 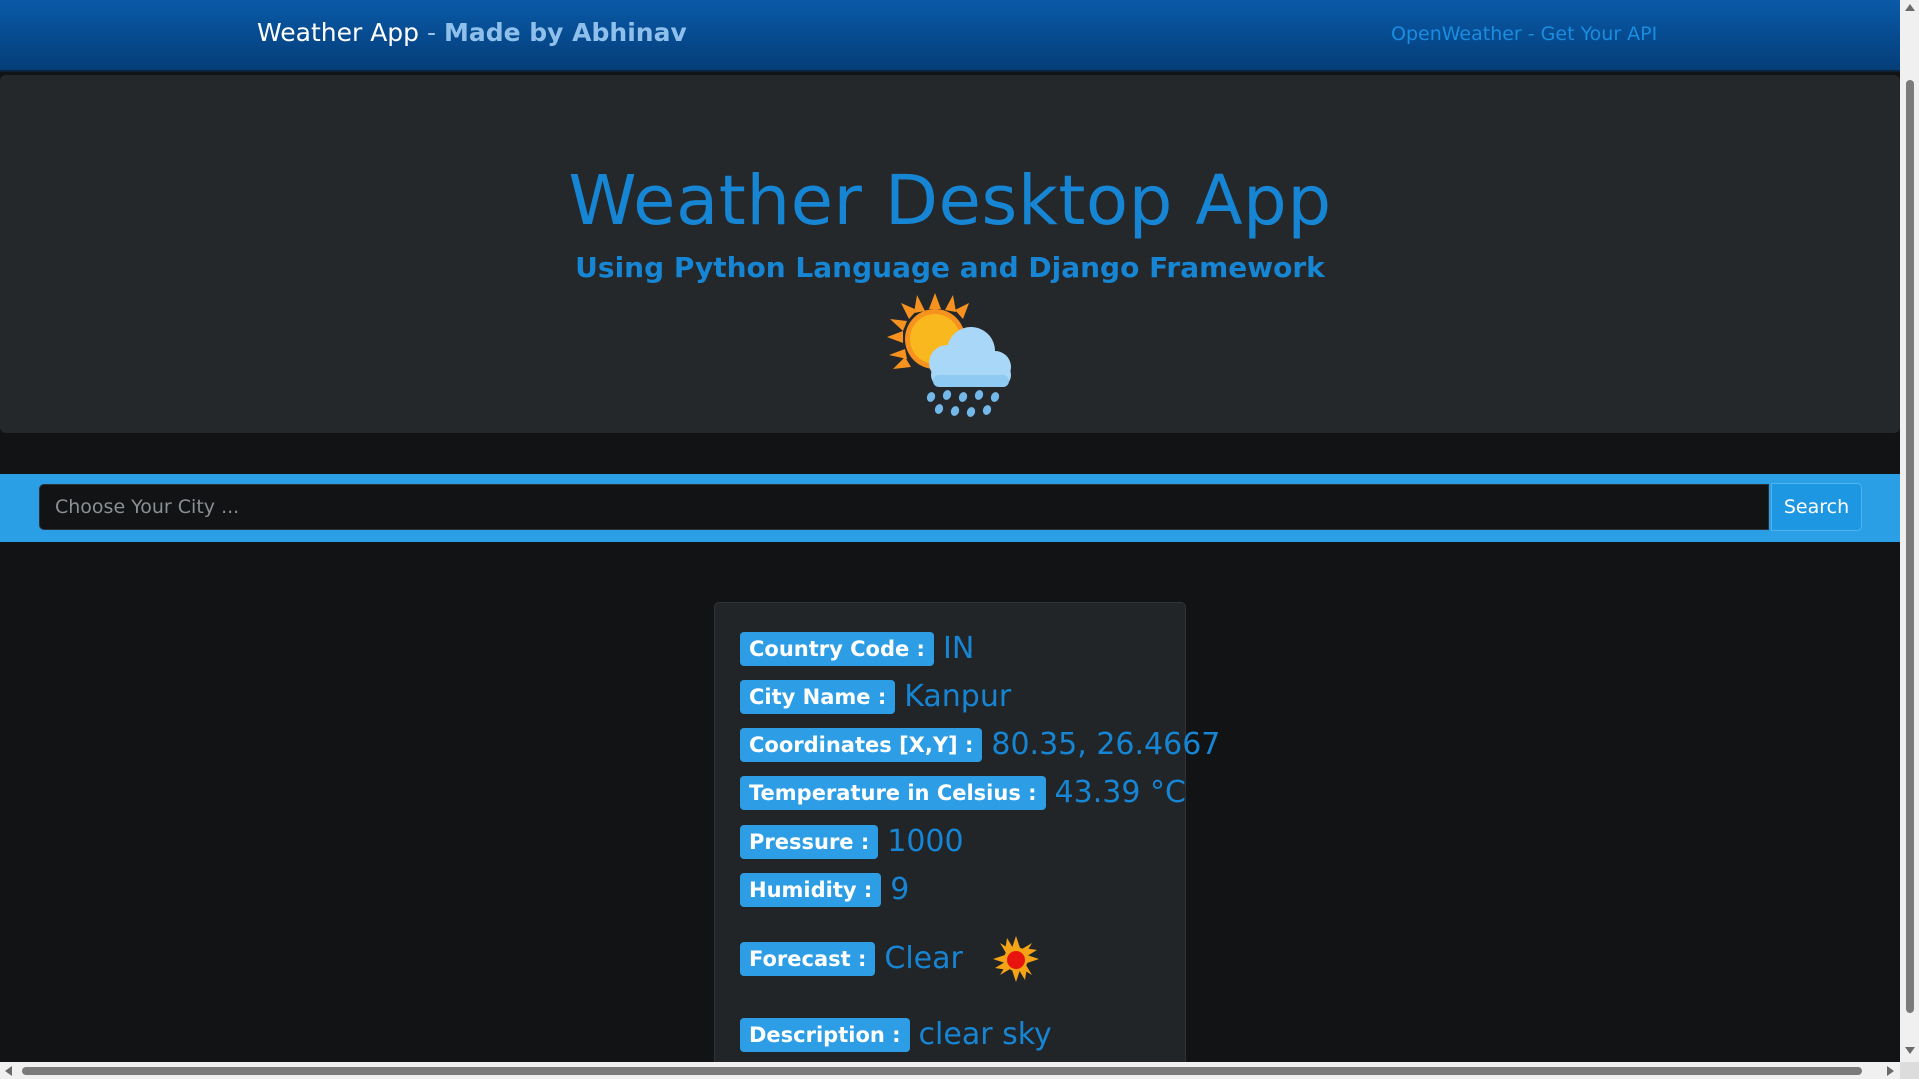 I want to click on sun-icon, so click(x=1015, y=959).